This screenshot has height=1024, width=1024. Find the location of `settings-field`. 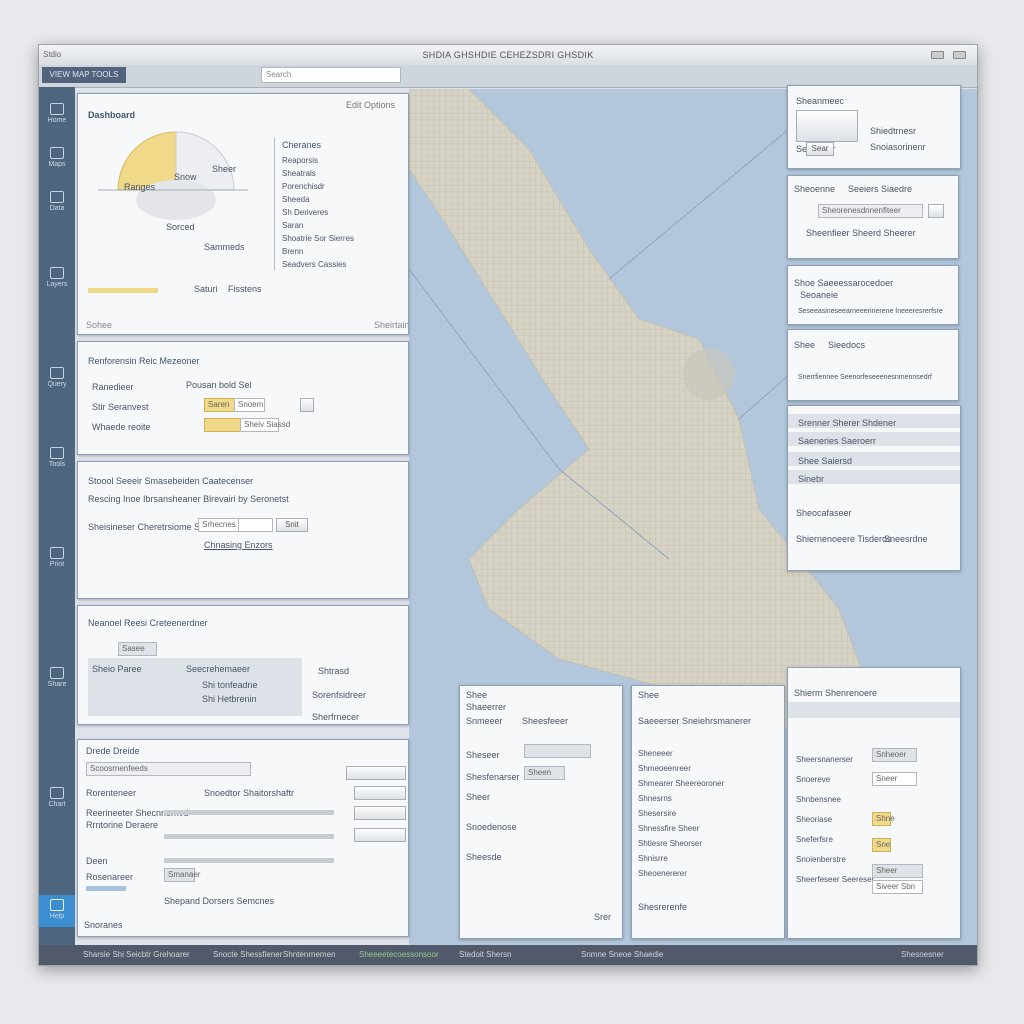

settings-field is located at coordinates (255, 525).